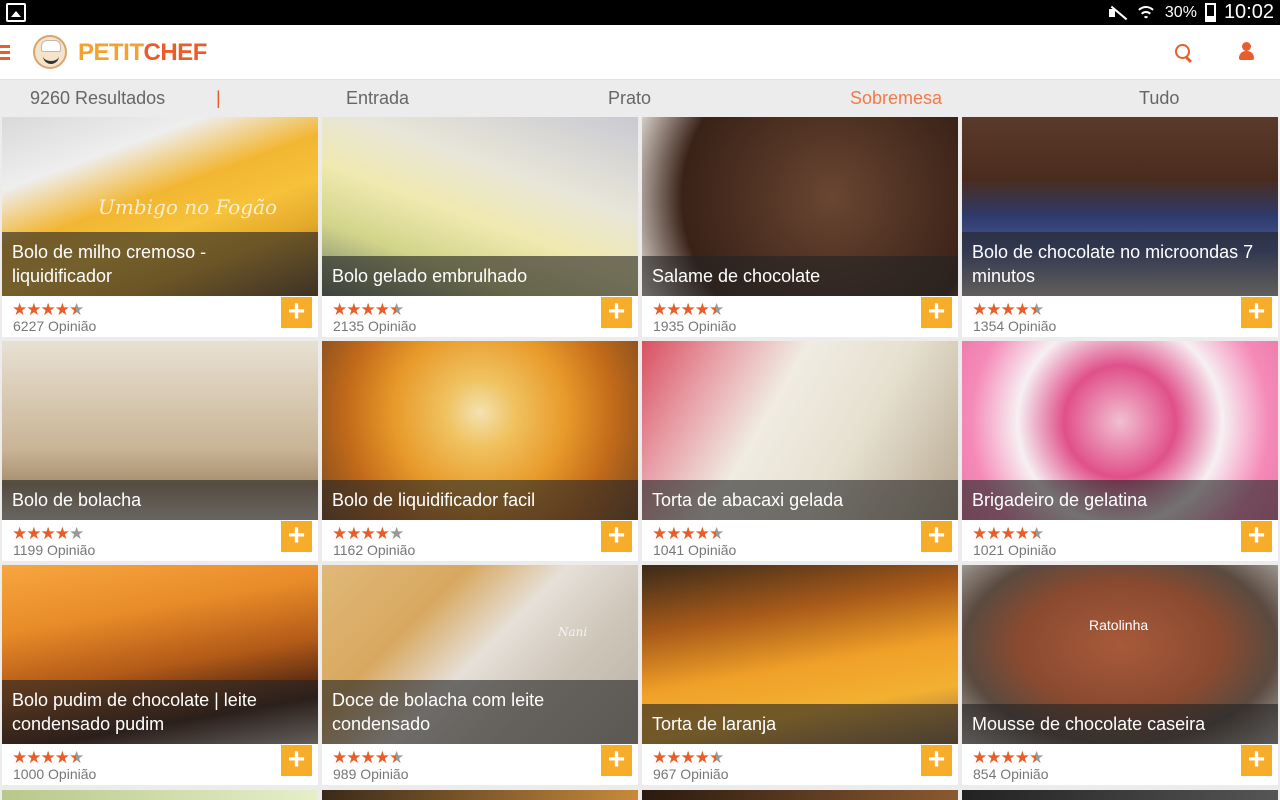  Describe the element at coordinates (54, 550) in the screenshot. I see `opinion-count: 1199 Opinião` at that location.